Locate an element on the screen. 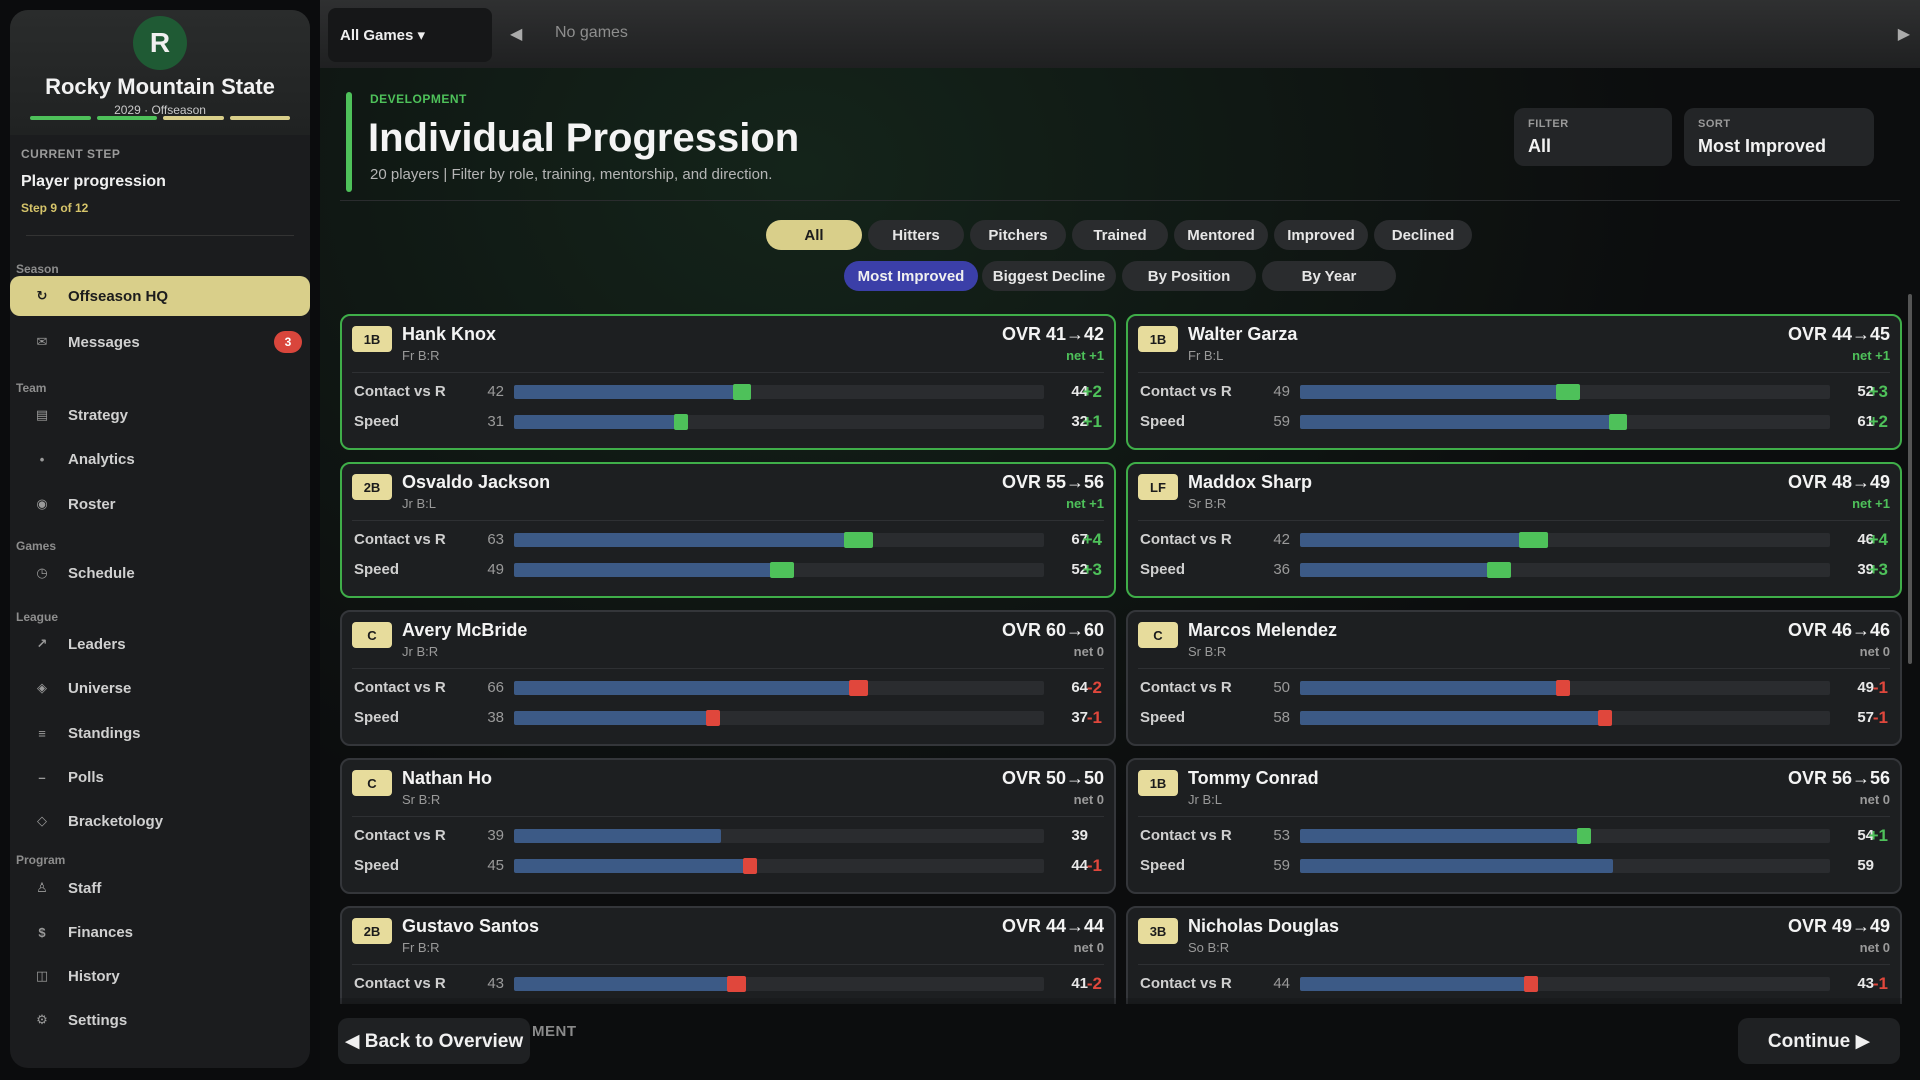 The height and width of the screenshot is (1080, 1920). dollar-icon: $ is located at coordinates (42, 932).